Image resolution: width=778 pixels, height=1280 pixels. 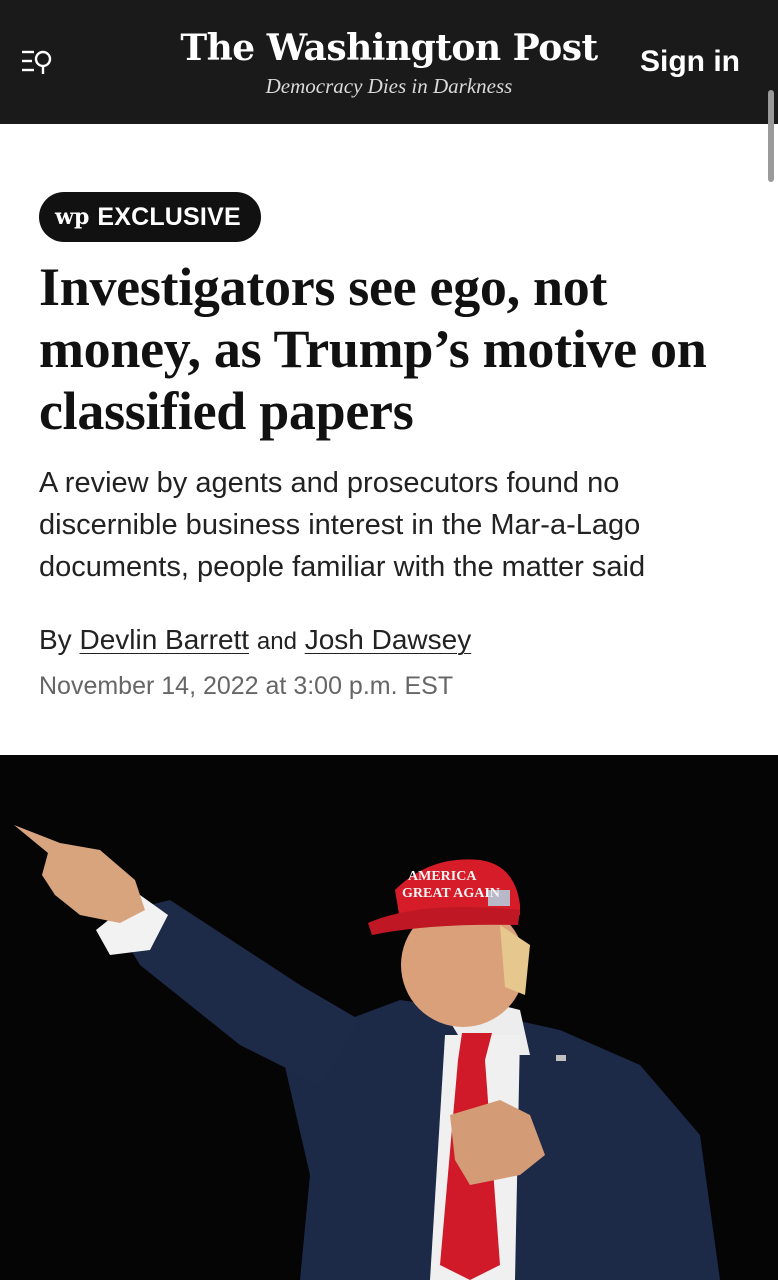 What do you see at coordinates (771, 136) in the screenshot?
I see `scrollbar` at bounding box center [771, 136].